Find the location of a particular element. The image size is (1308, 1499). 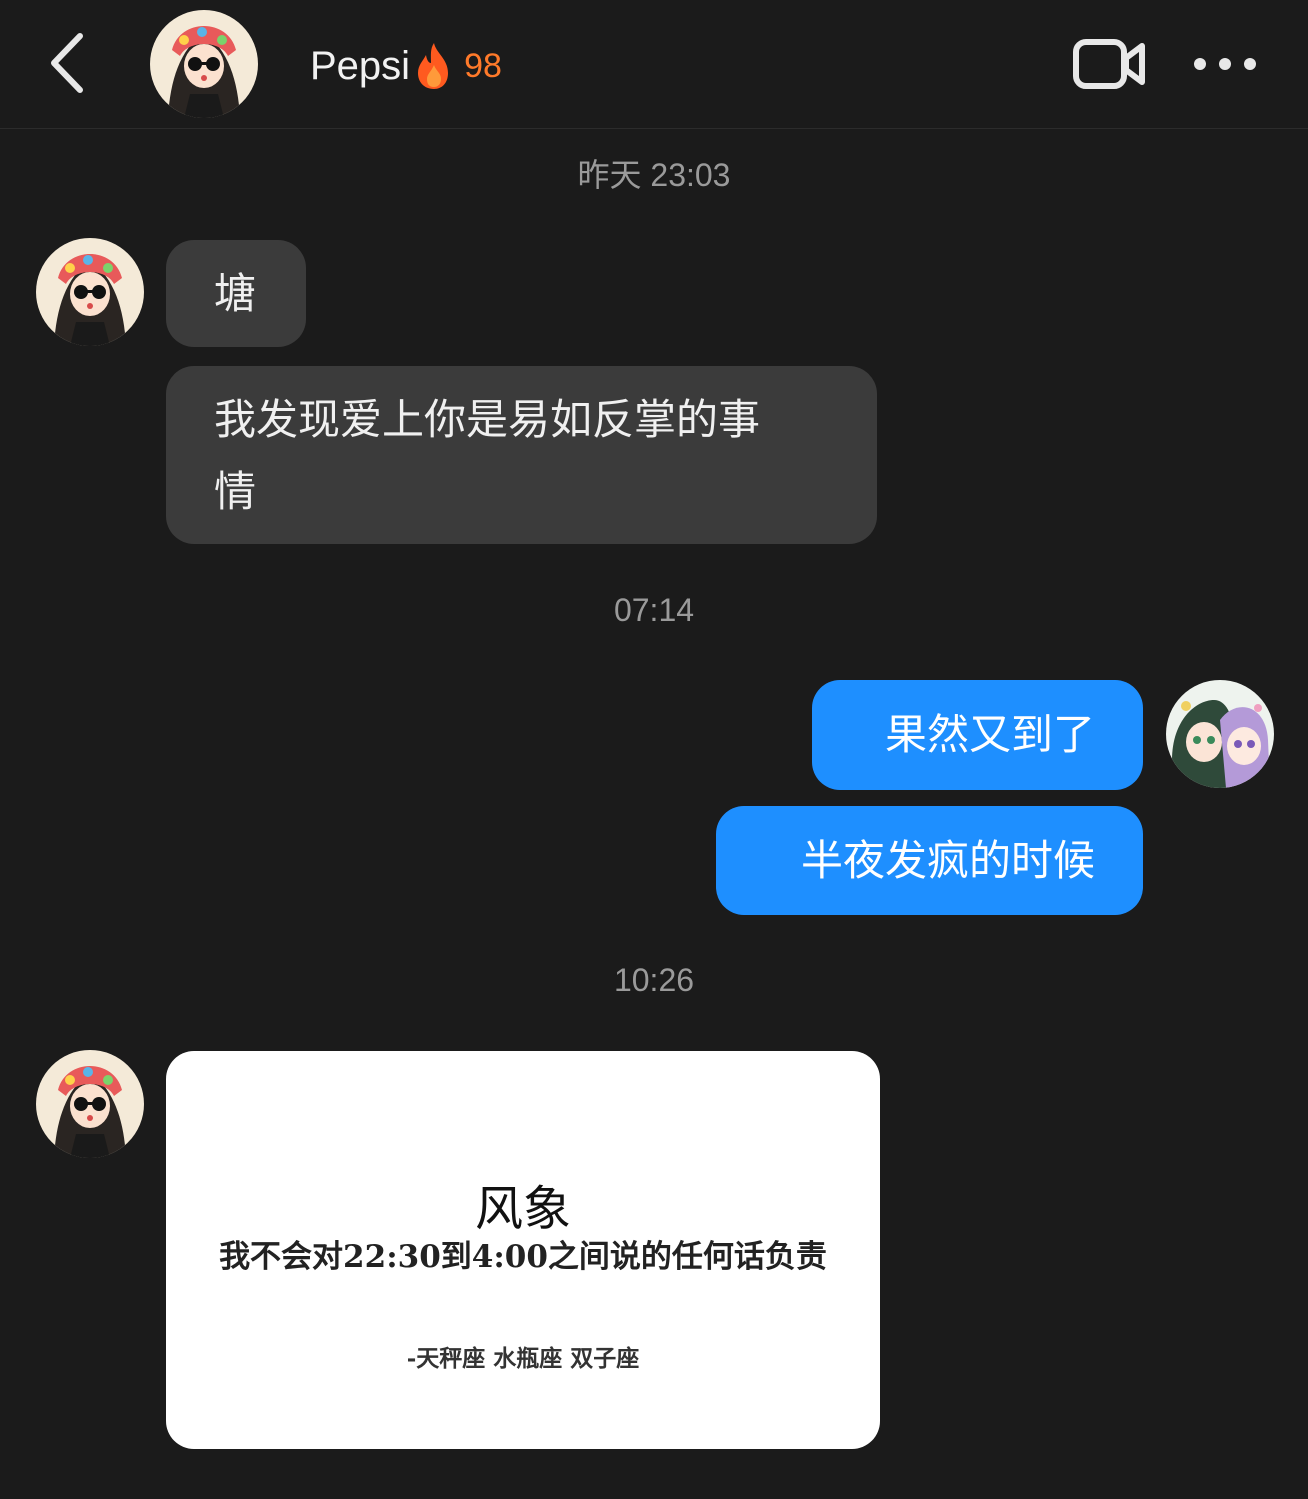

streak-count: 98 is located at coordinates (483, 65).